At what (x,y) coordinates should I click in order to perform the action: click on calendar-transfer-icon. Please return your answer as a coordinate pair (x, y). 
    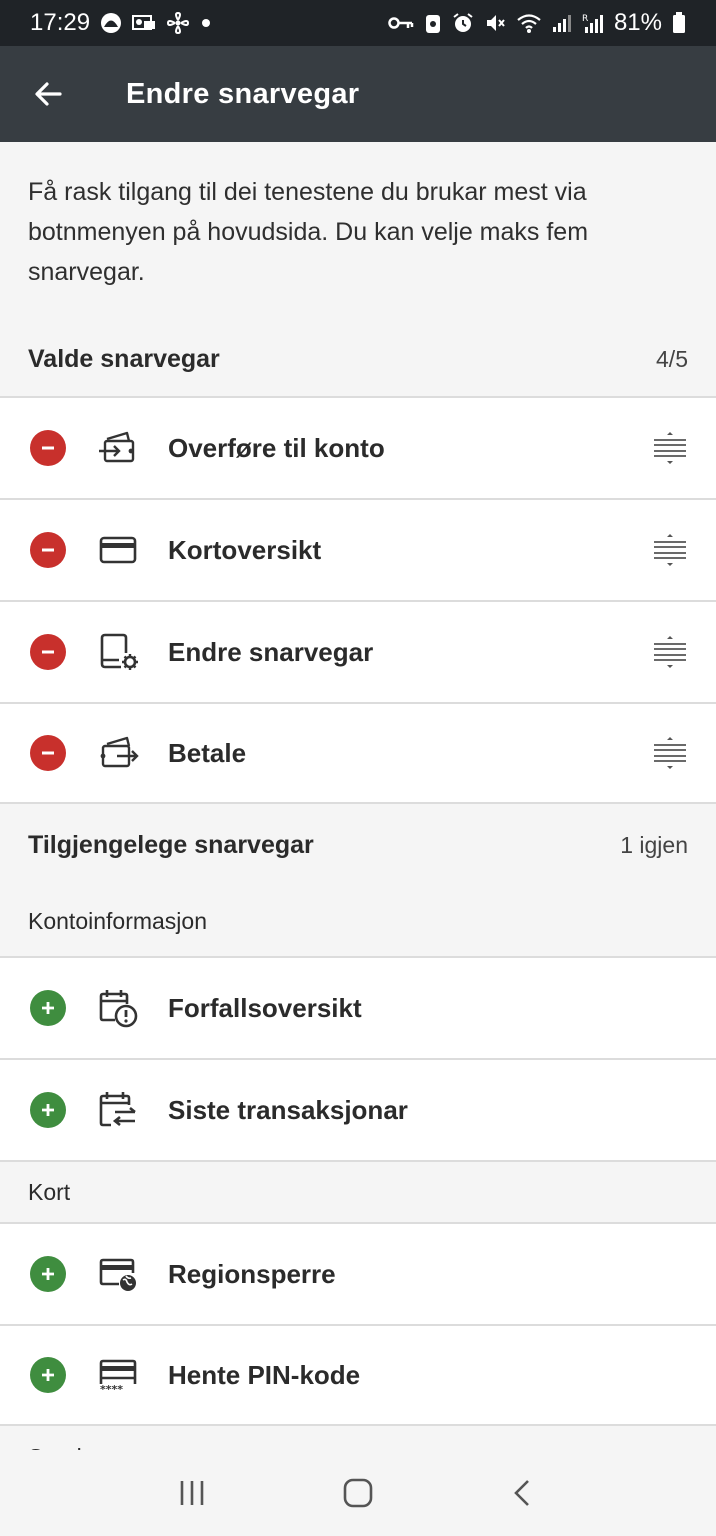
    Looking at the image, I should click on (118, 1110).